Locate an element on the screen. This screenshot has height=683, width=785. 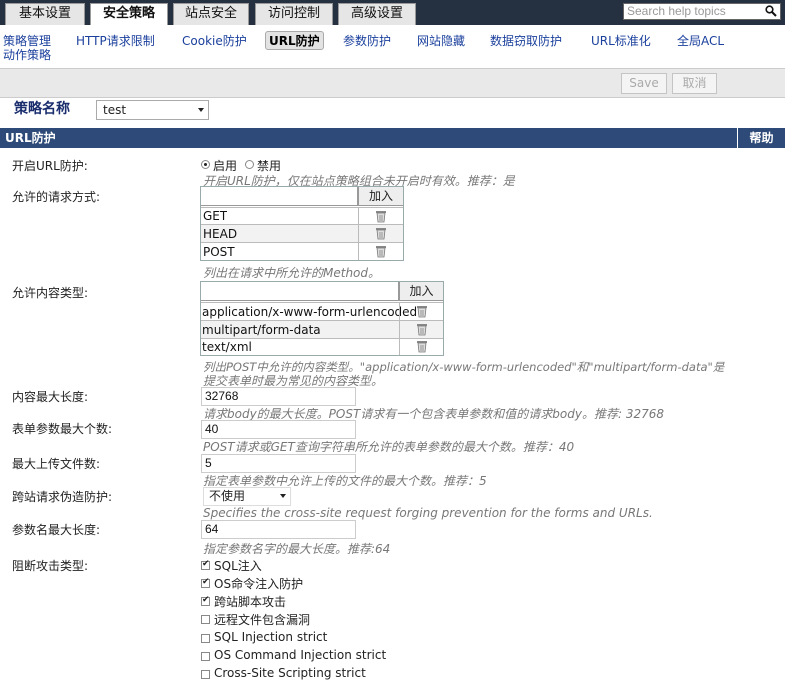
table-row: application/x-www-form-urlencoded is located at coordinates (322, 311).